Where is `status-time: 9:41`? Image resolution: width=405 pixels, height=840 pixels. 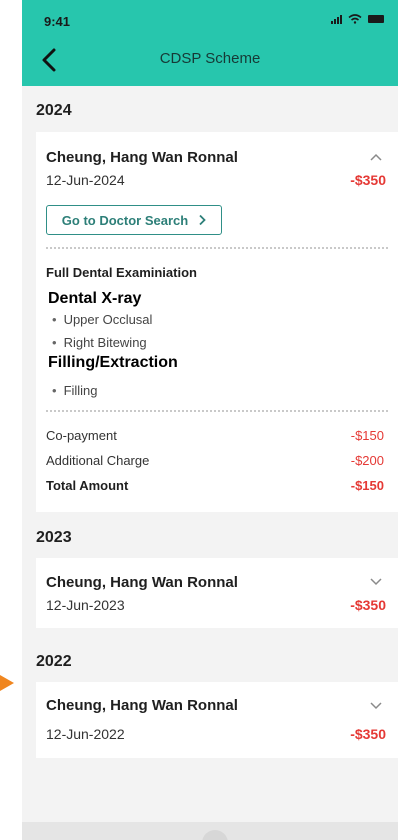 status-time: 9:41 is located at coordinates (57, 21).